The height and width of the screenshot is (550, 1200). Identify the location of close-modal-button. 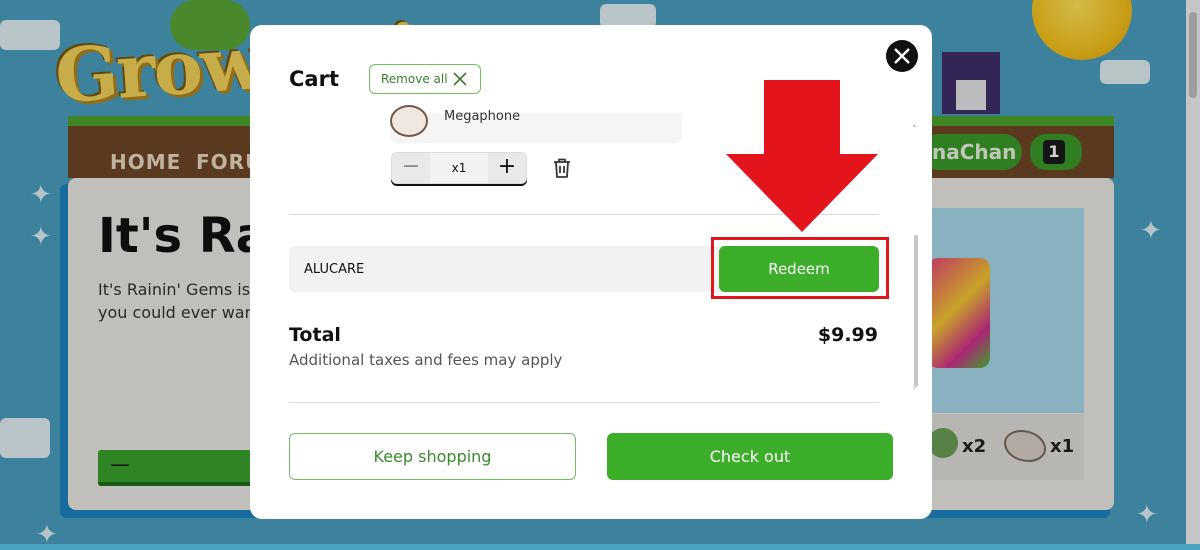
(902, 56).